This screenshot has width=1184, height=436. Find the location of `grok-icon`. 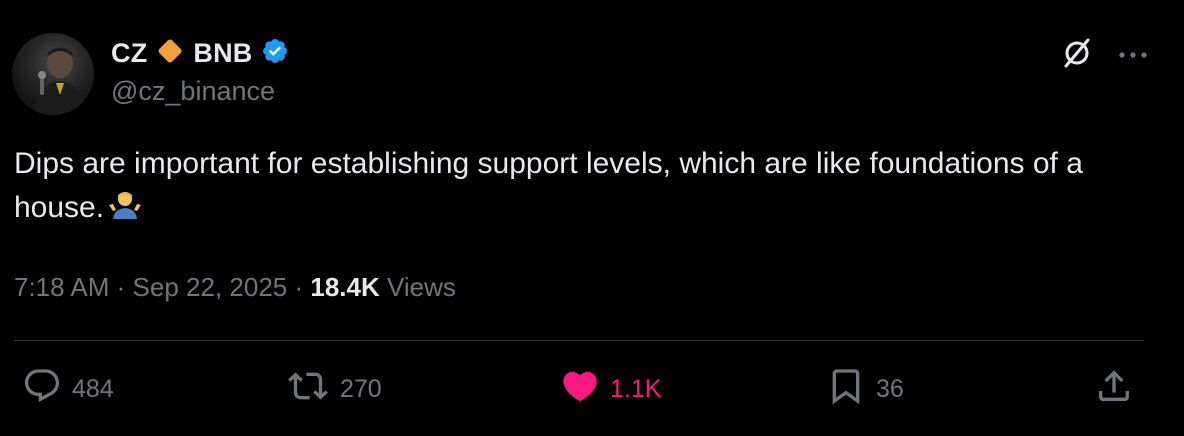

grok-icon is located at coordinates (1077, 55).